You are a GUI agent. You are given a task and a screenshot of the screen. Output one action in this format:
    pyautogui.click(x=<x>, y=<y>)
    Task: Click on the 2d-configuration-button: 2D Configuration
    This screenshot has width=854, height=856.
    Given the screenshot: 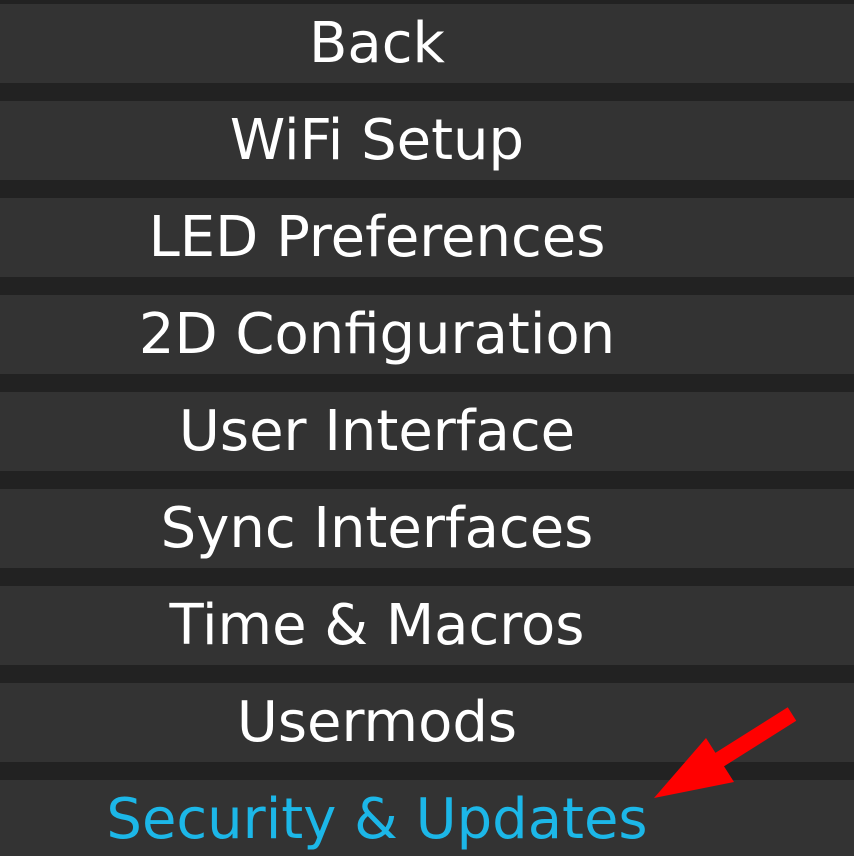 What is the action you would take?
    pyautogui.click(x=427, y=334)
    